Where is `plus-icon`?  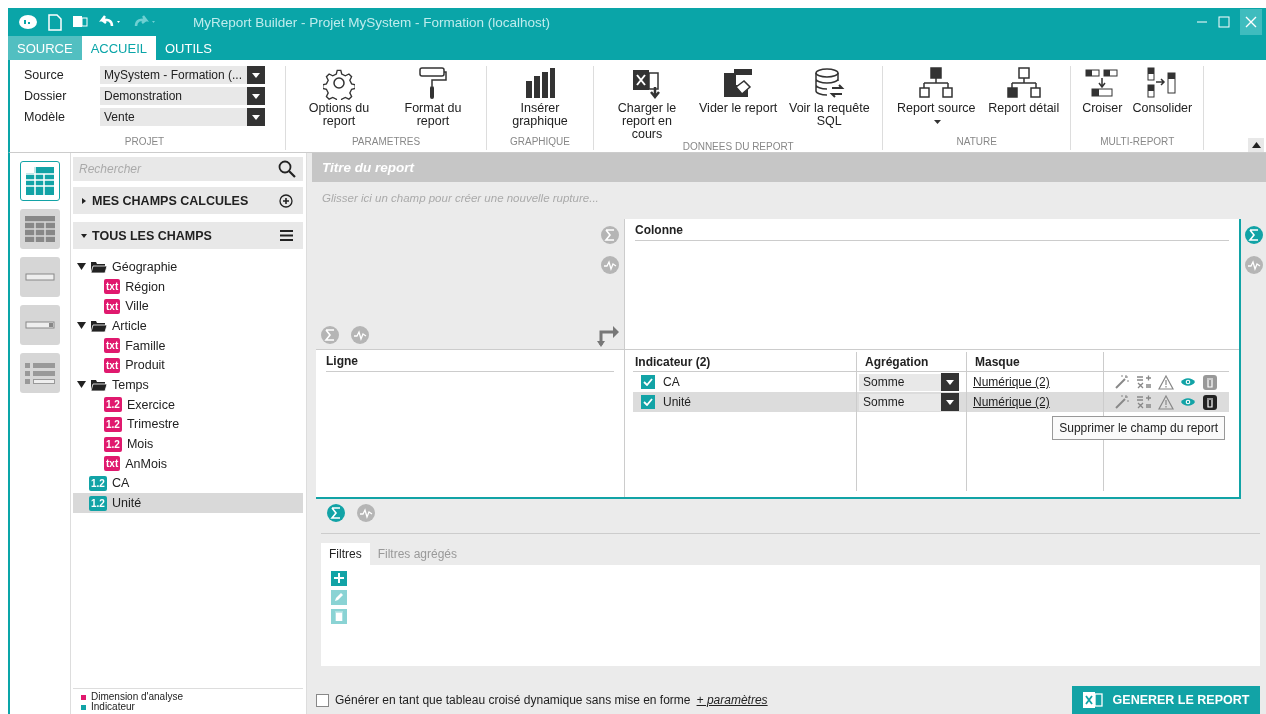 plus-icon is located at coordinates (339, 578).